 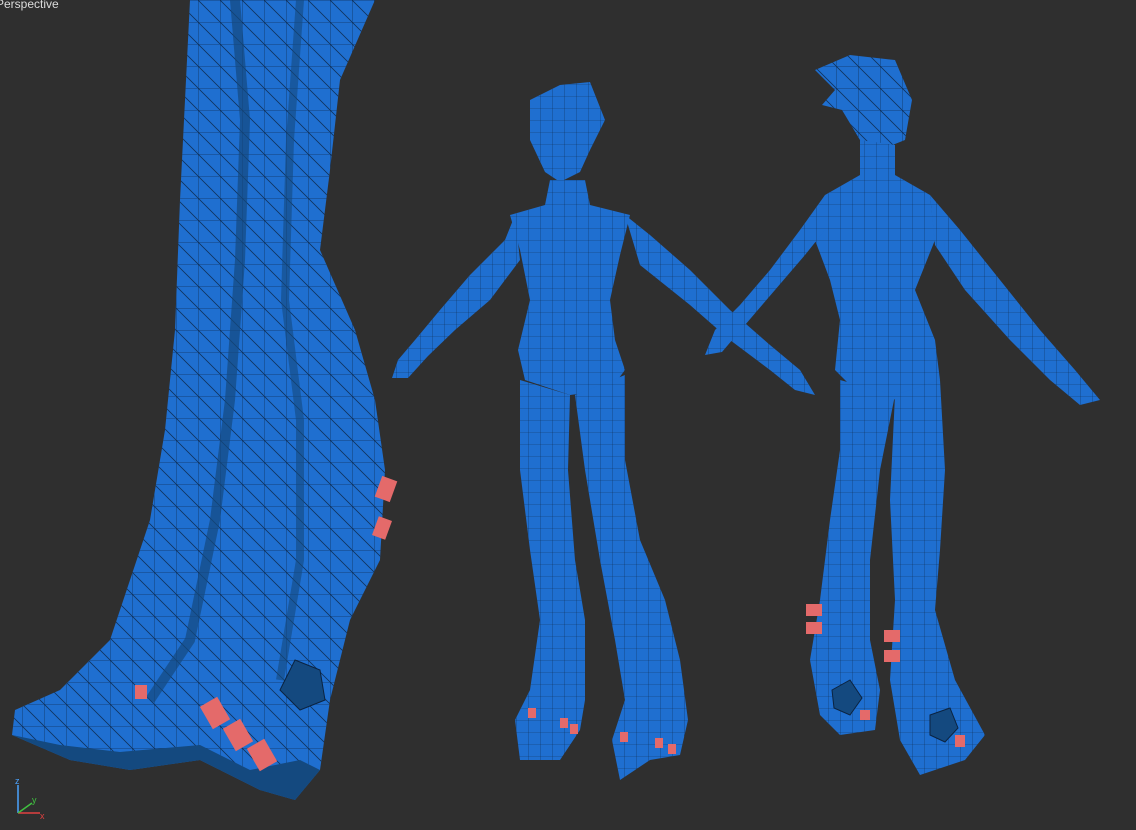 I want to click on x-axis-label: x, so click(x=42, y=815).